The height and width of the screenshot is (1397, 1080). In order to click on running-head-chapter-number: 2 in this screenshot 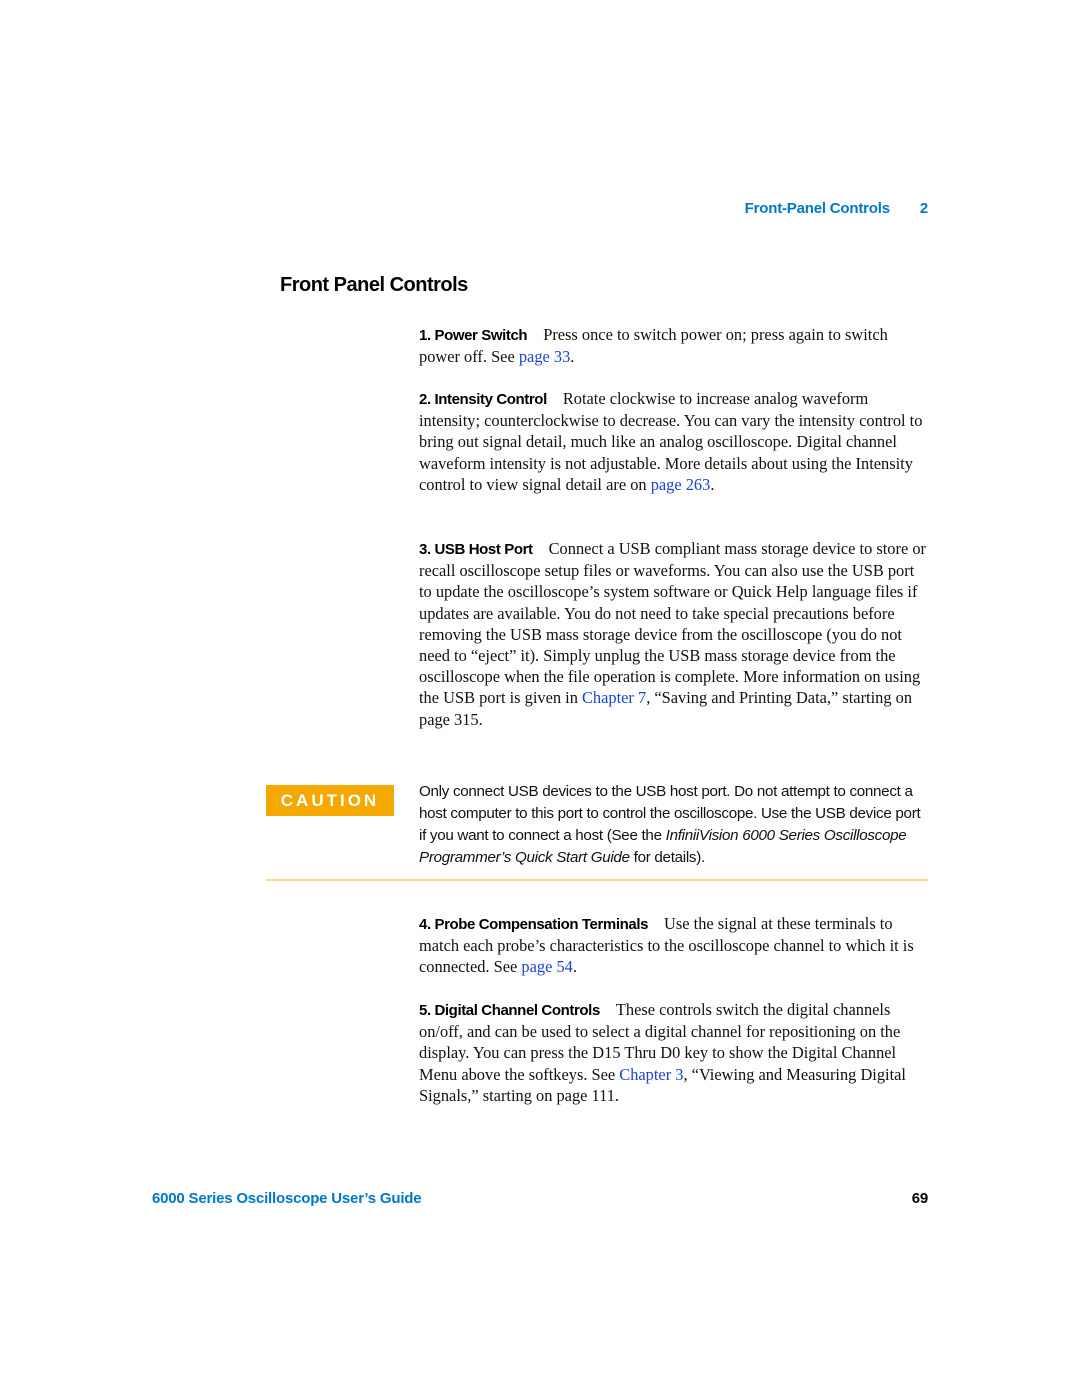, I will do `click(923, 208)`.